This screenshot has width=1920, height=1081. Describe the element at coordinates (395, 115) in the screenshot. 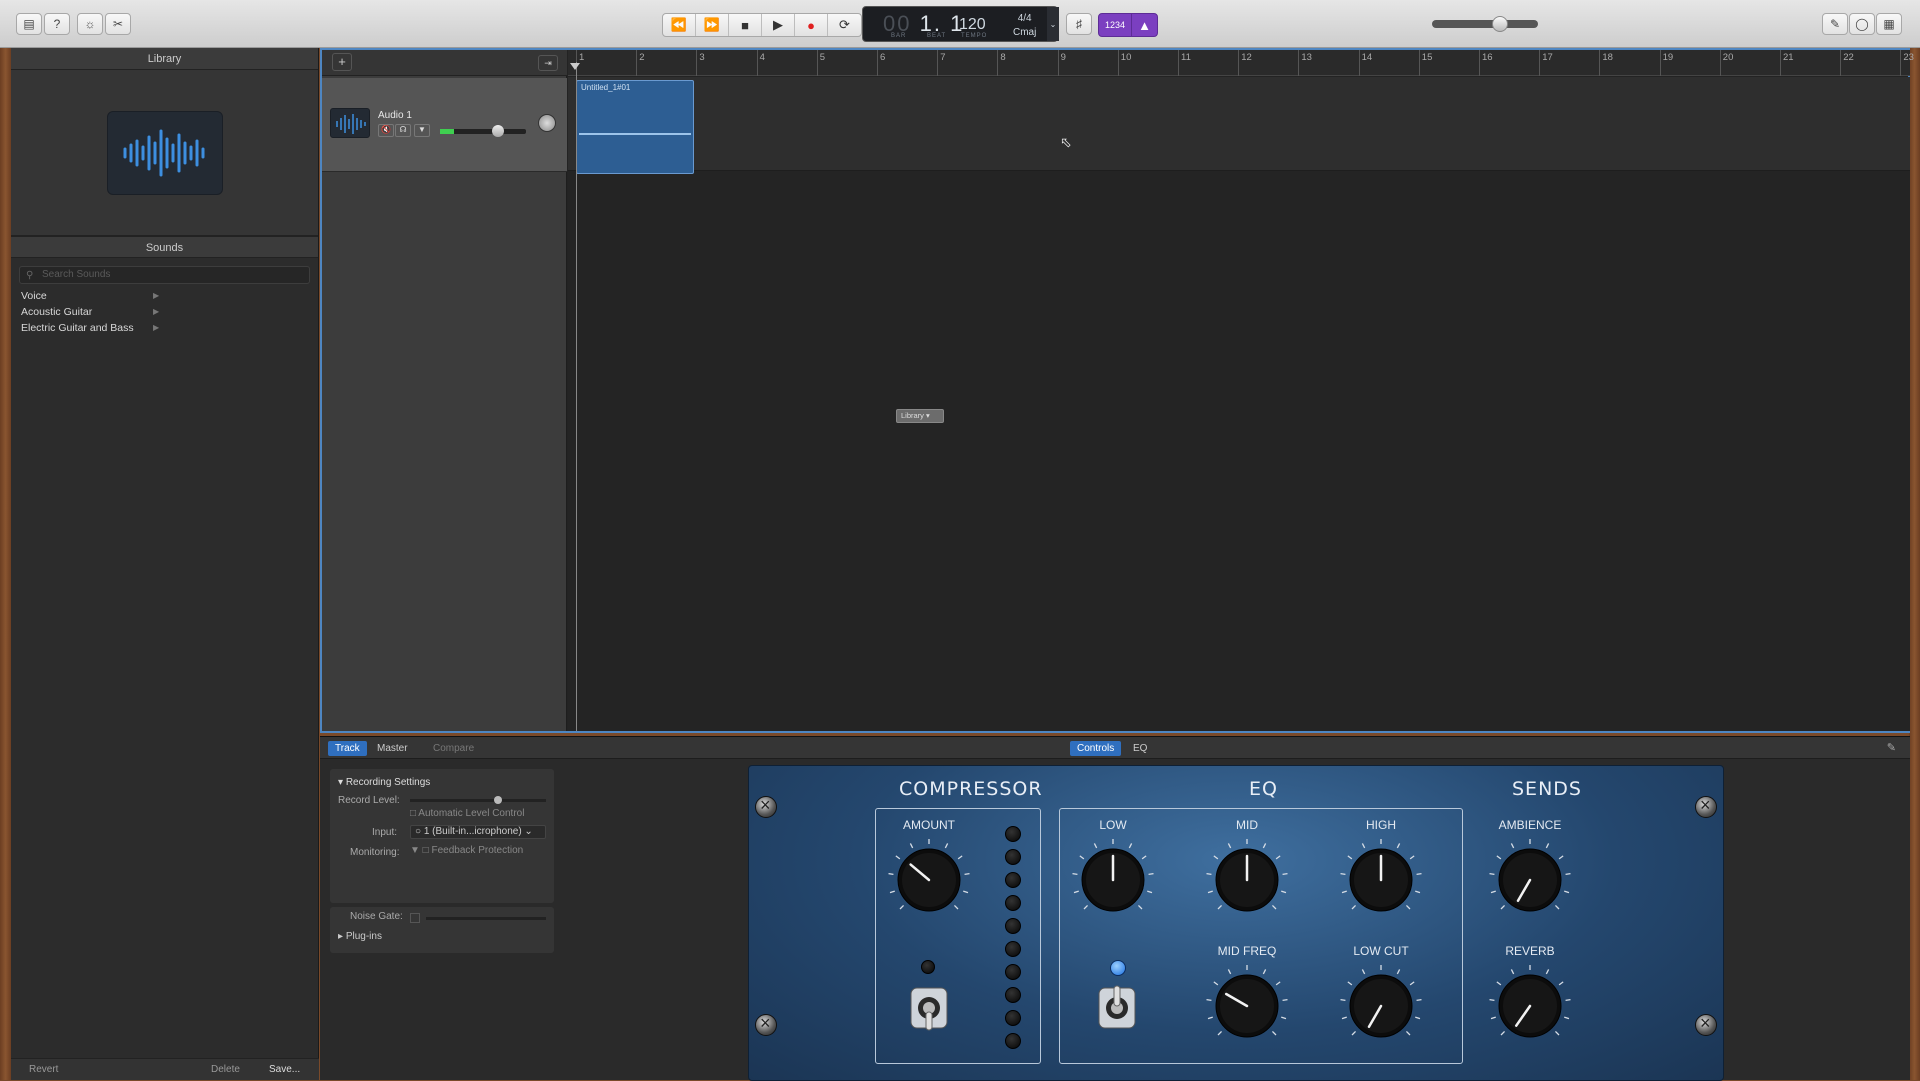

I see `track-name: Audio 1` at that location.